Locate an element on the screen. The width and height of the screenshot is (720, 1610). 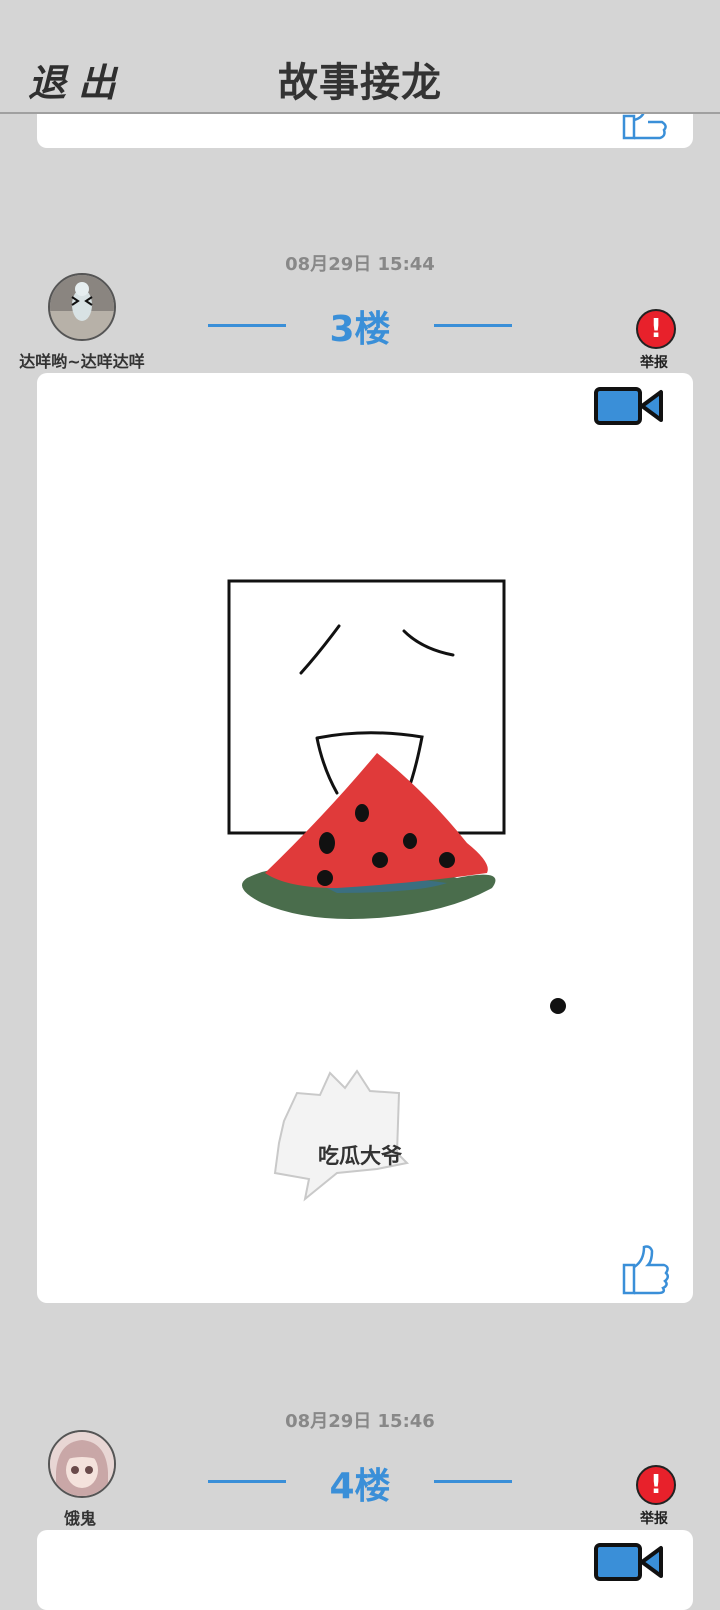
username: 饿鬼 is located at coordinates (79, 1518).